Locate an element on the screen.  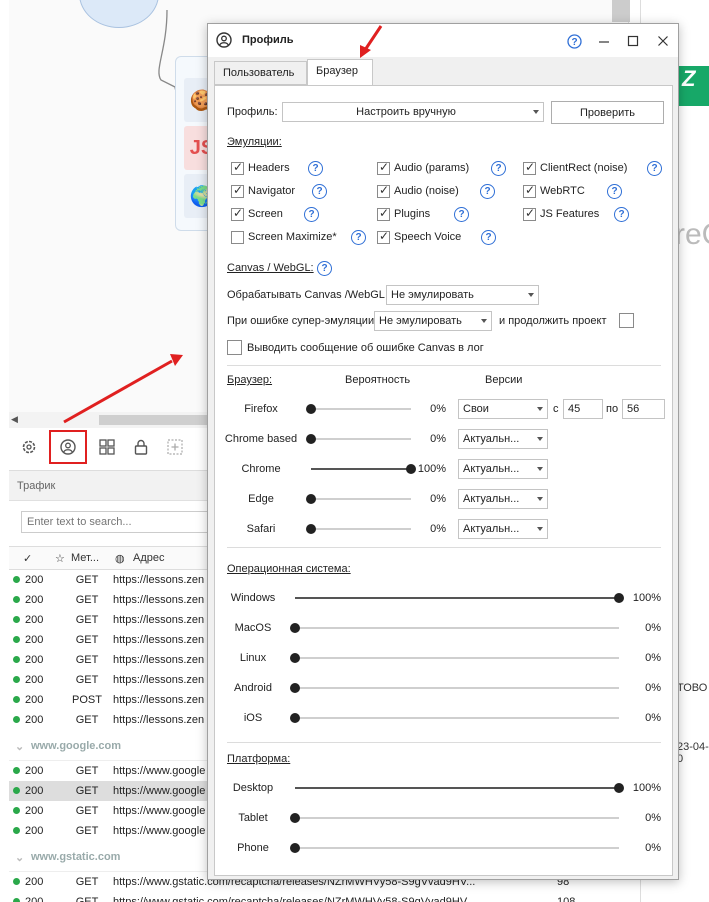
lock-icon is located at coordinates (141, 447).